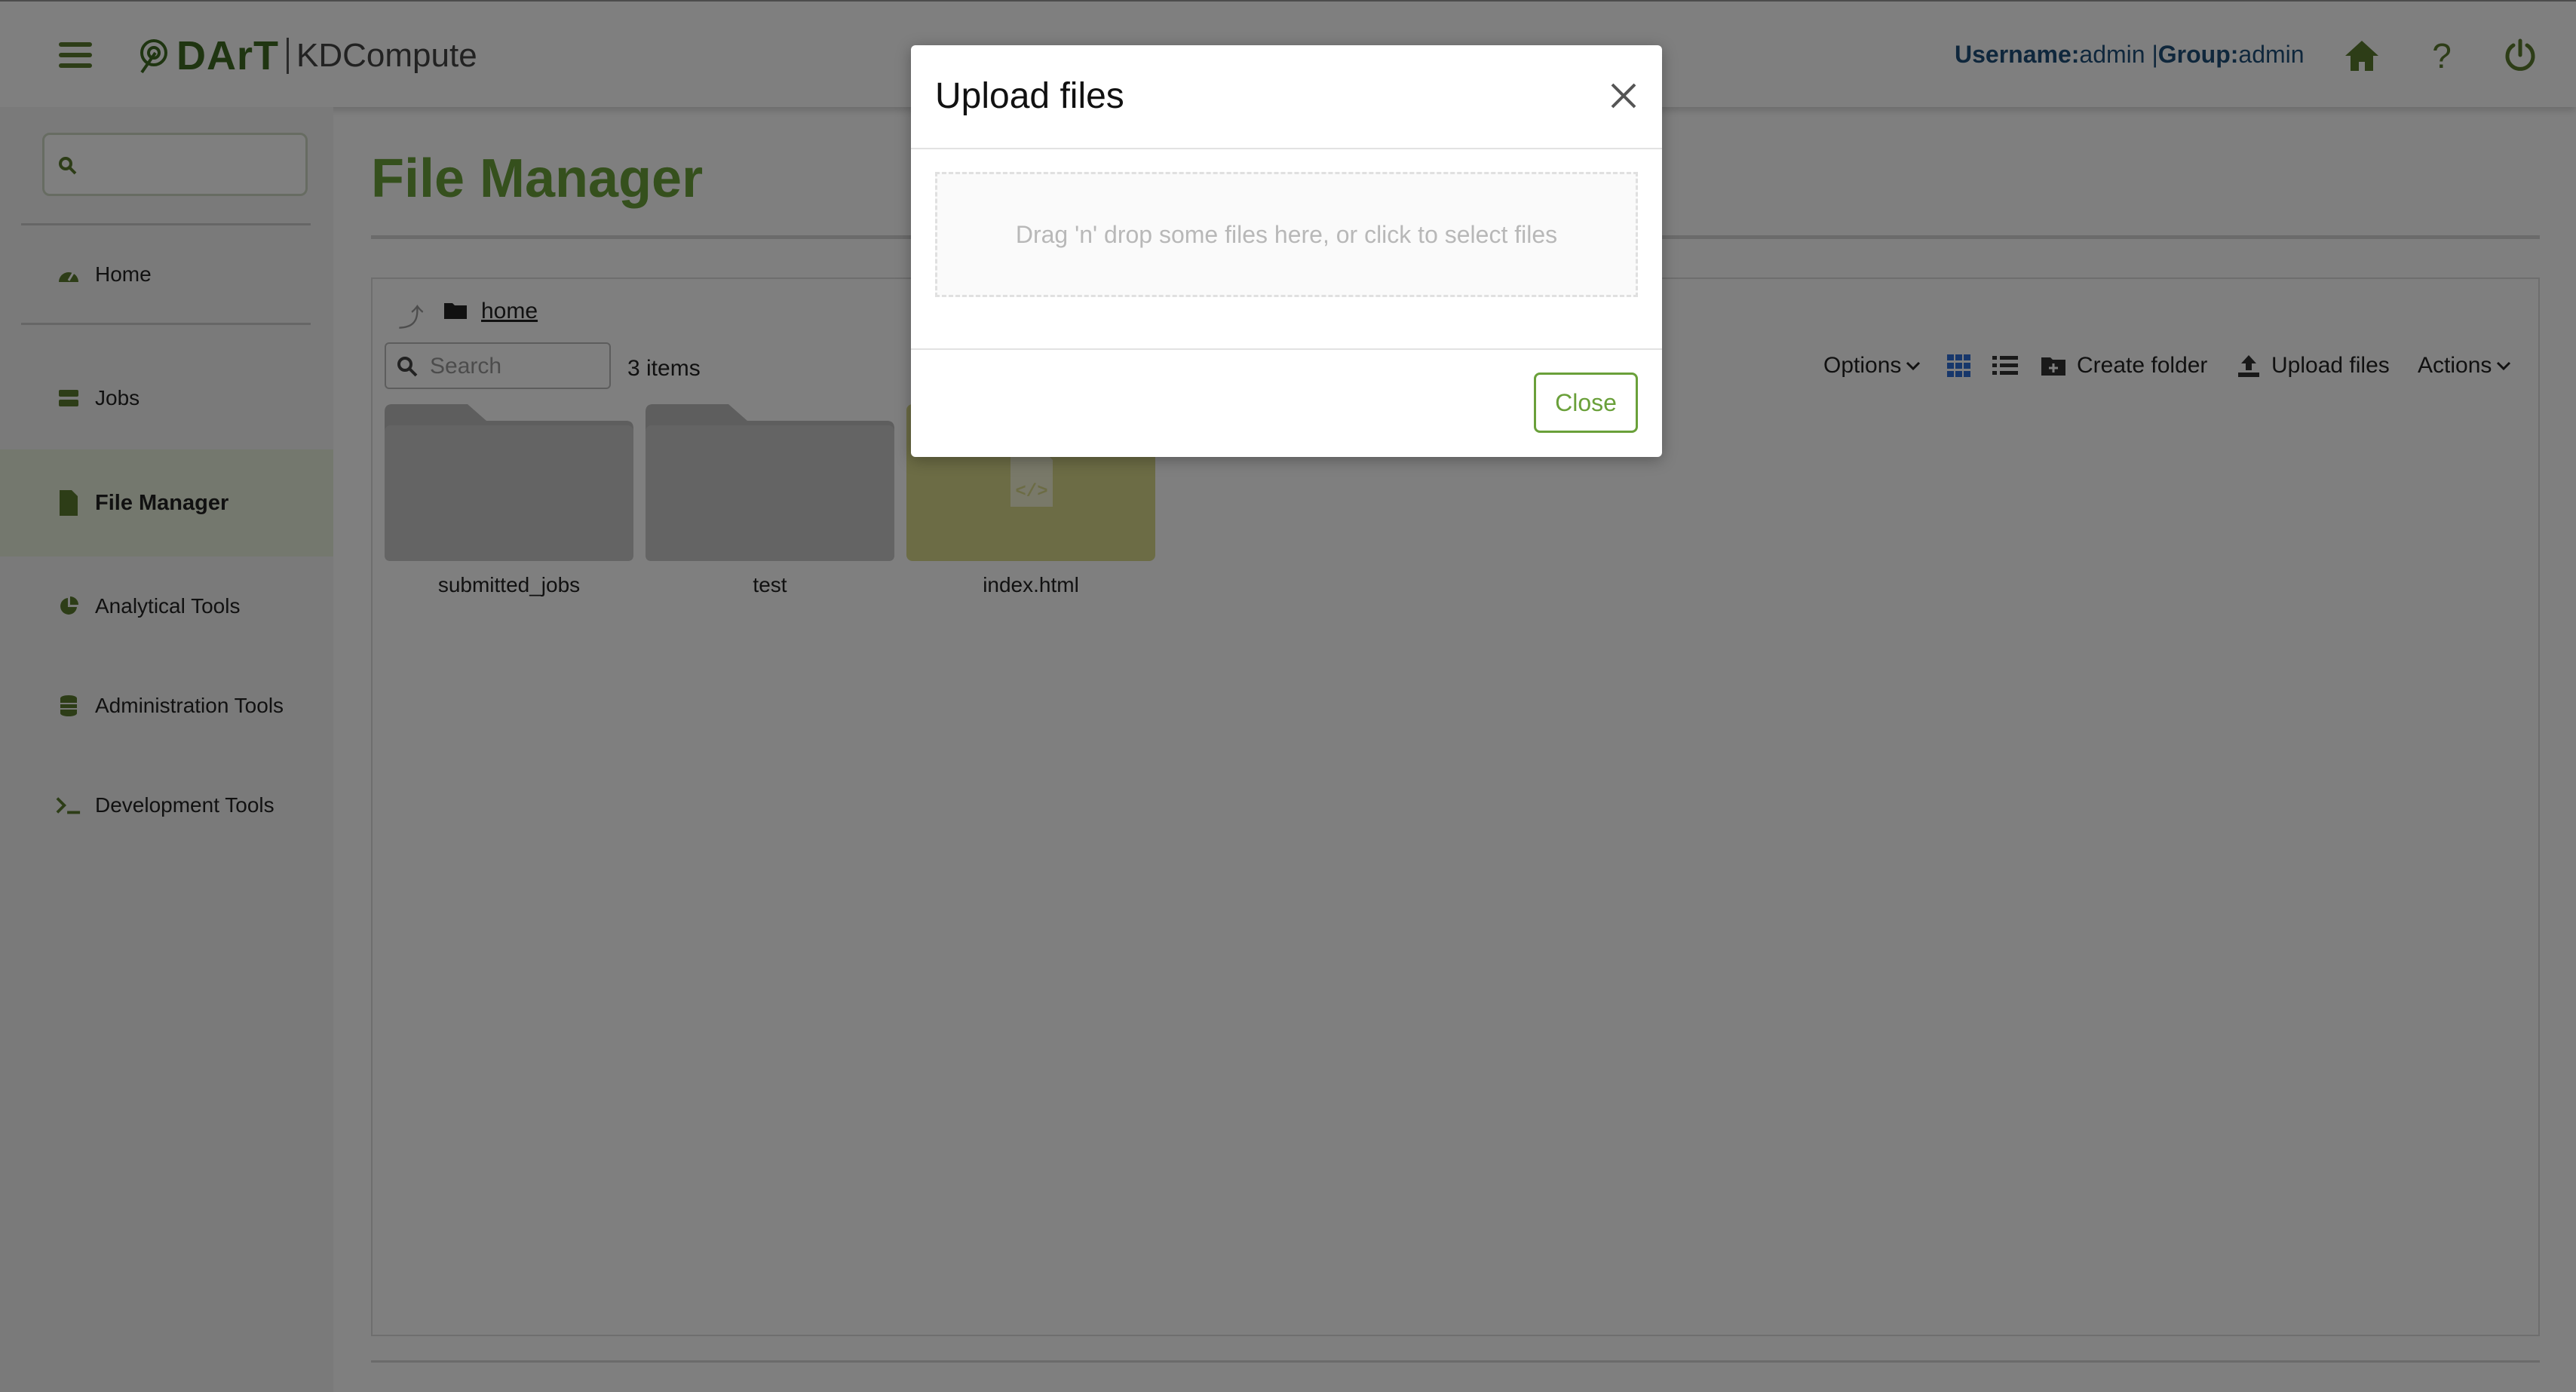 This screenshot has width=2576, height=1392. What do you see at coordinates (1623, 95) in the screenshot?
I see `close-icon` at bounding box center [1623, 95].